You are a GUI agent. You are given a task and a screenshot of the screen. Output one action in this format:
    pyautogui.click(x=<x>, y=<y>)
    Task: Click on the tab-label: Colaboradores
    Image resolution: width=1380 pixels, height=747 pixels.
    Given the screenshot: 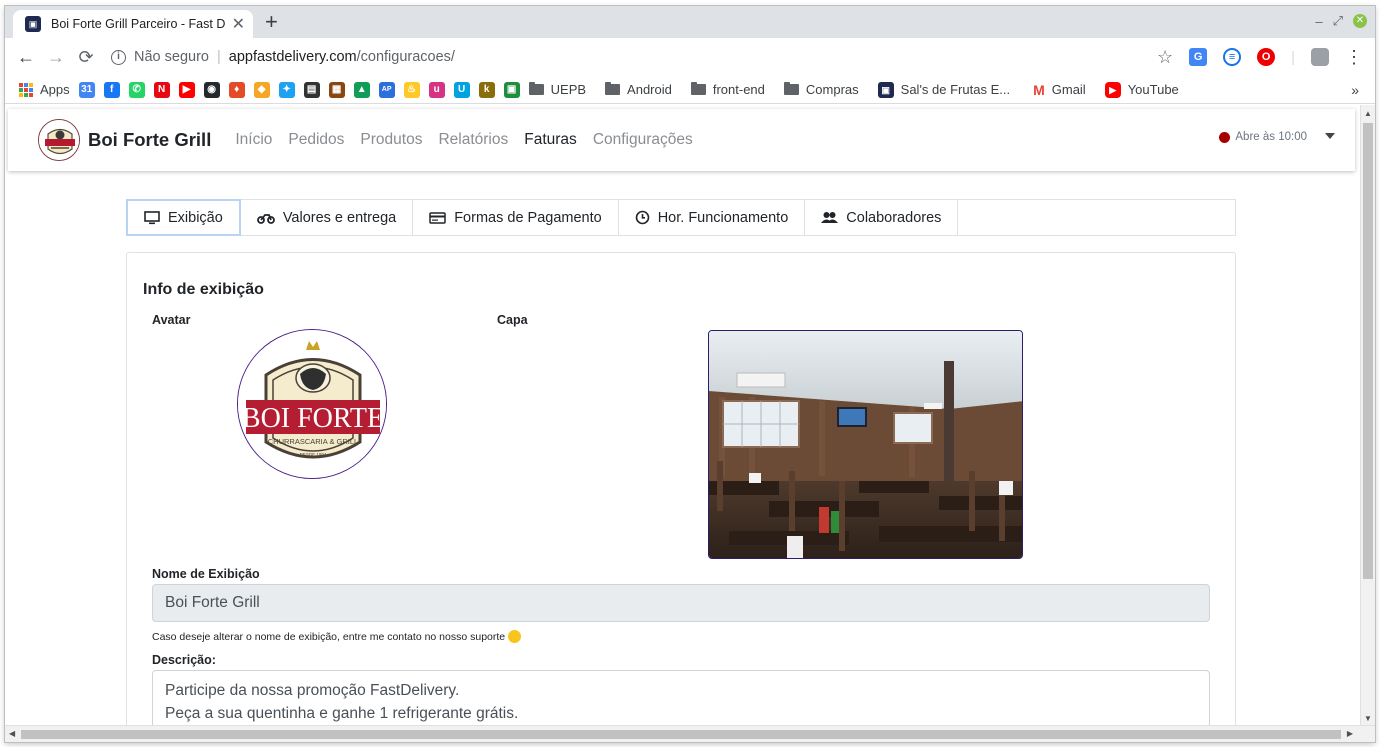 What is the action you would take?
    pyautogui.click(x=894, y=217)
    